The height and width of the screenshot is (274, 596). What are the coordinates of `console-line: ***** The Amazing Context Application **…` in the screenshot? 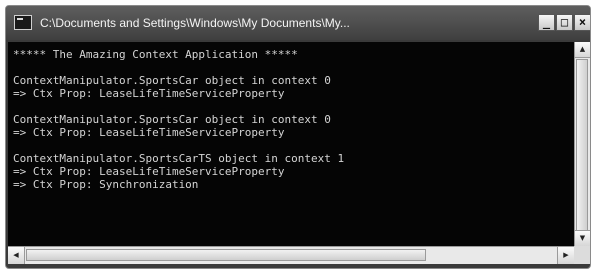 It's located at (155, 54).